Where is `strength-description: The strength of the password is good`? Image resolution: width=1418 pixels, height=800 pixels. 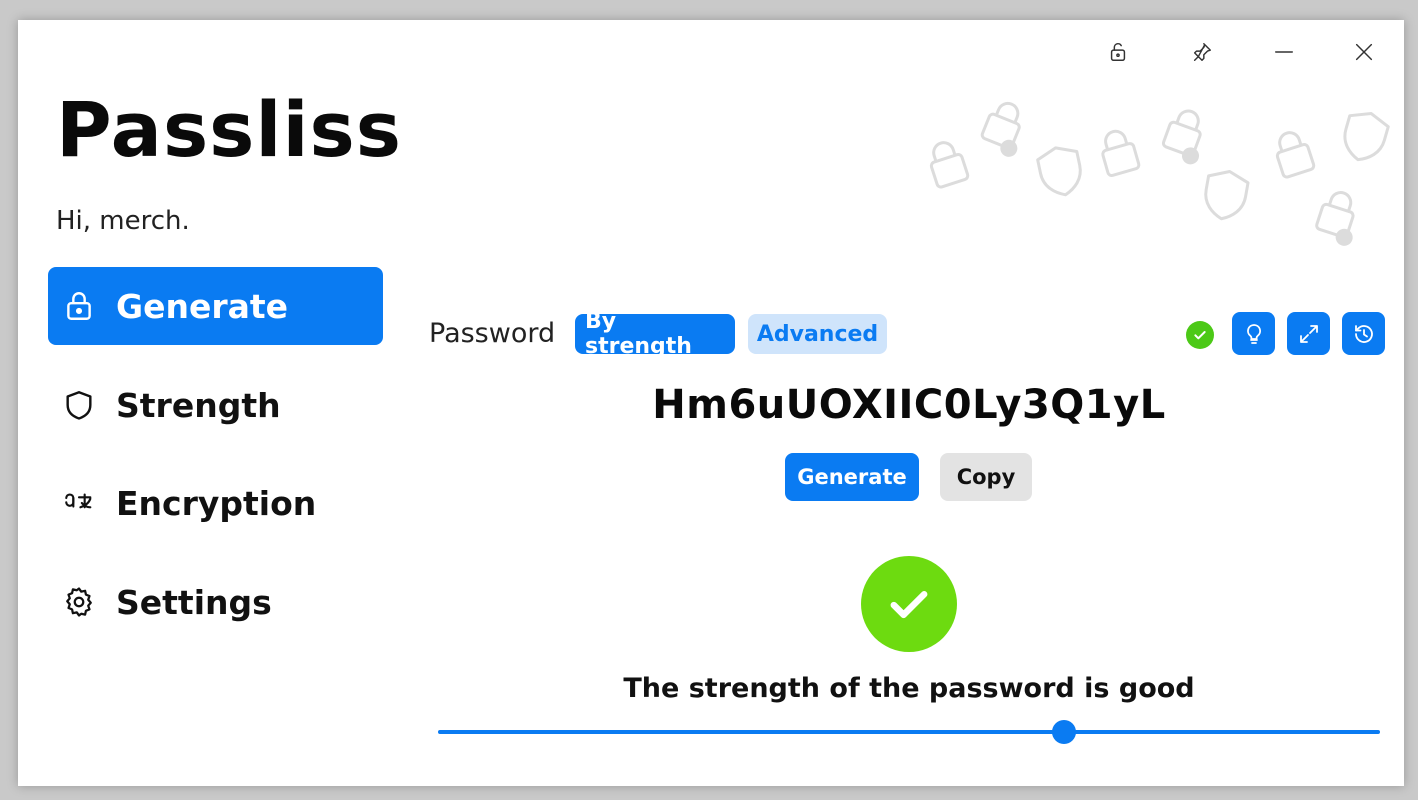 strength-description: The strength of the password is good is located at coordinates (909, 688).